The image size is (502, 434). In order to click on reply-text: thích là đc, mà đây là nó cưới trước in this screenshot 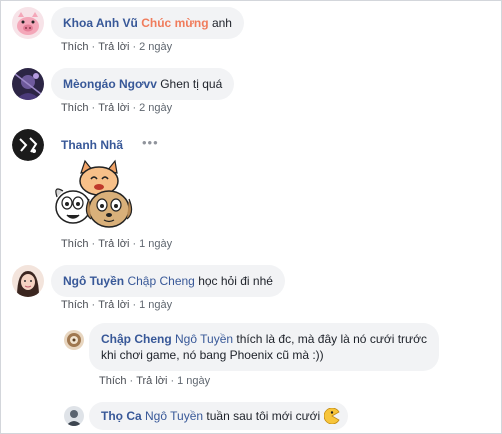, I will do `click(331, 339)`.